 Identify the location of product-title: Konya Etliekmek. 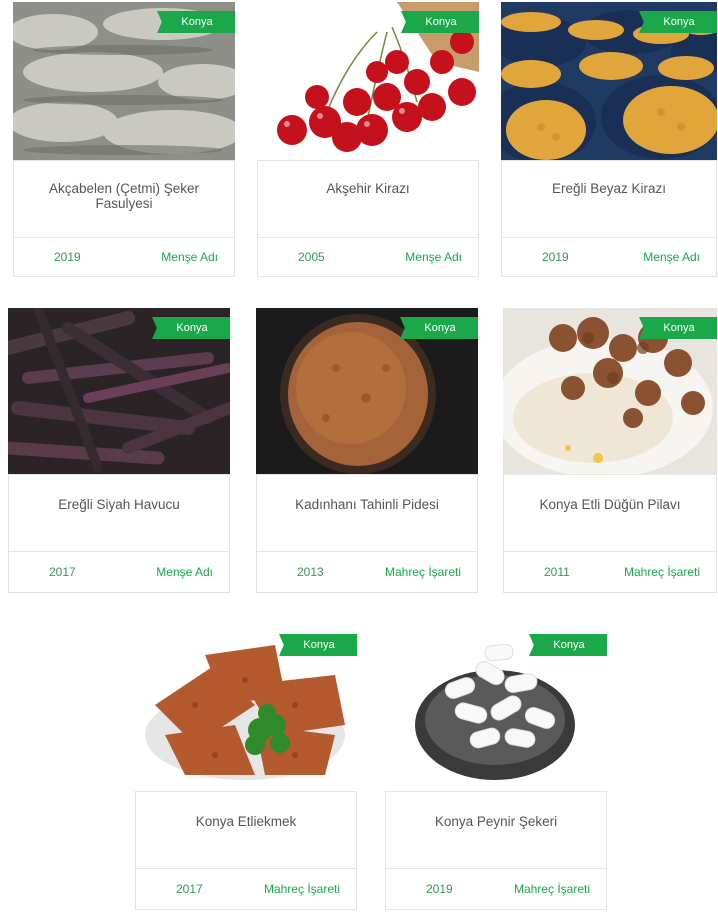
(246, 830).